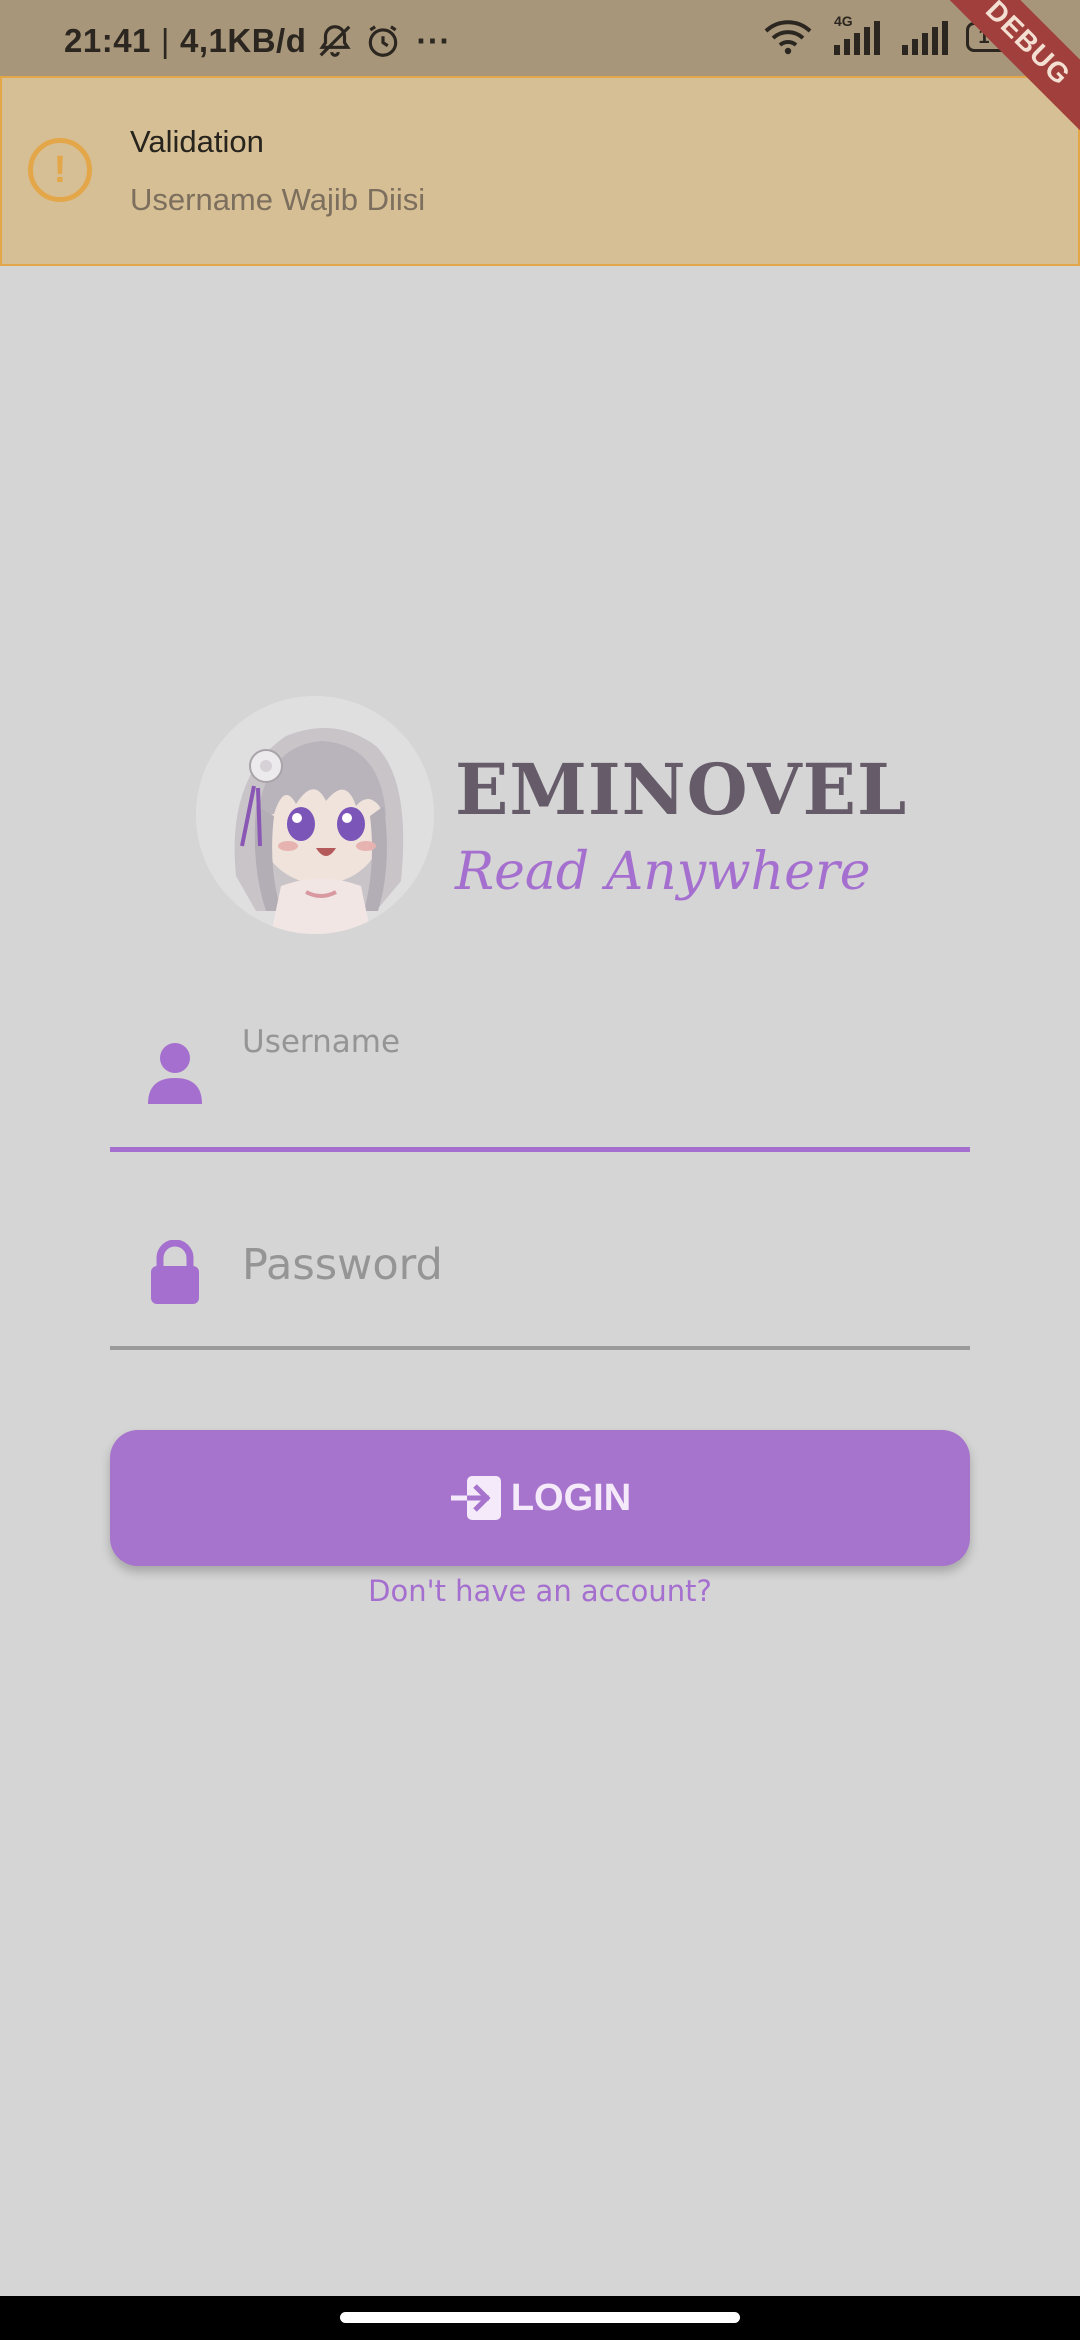 This screenshot has width=1080, height=2340. What do you see at coordinates (433, 40) in the screenshot?
I see `status-overflow: ···` at bounding box center [433, 40].